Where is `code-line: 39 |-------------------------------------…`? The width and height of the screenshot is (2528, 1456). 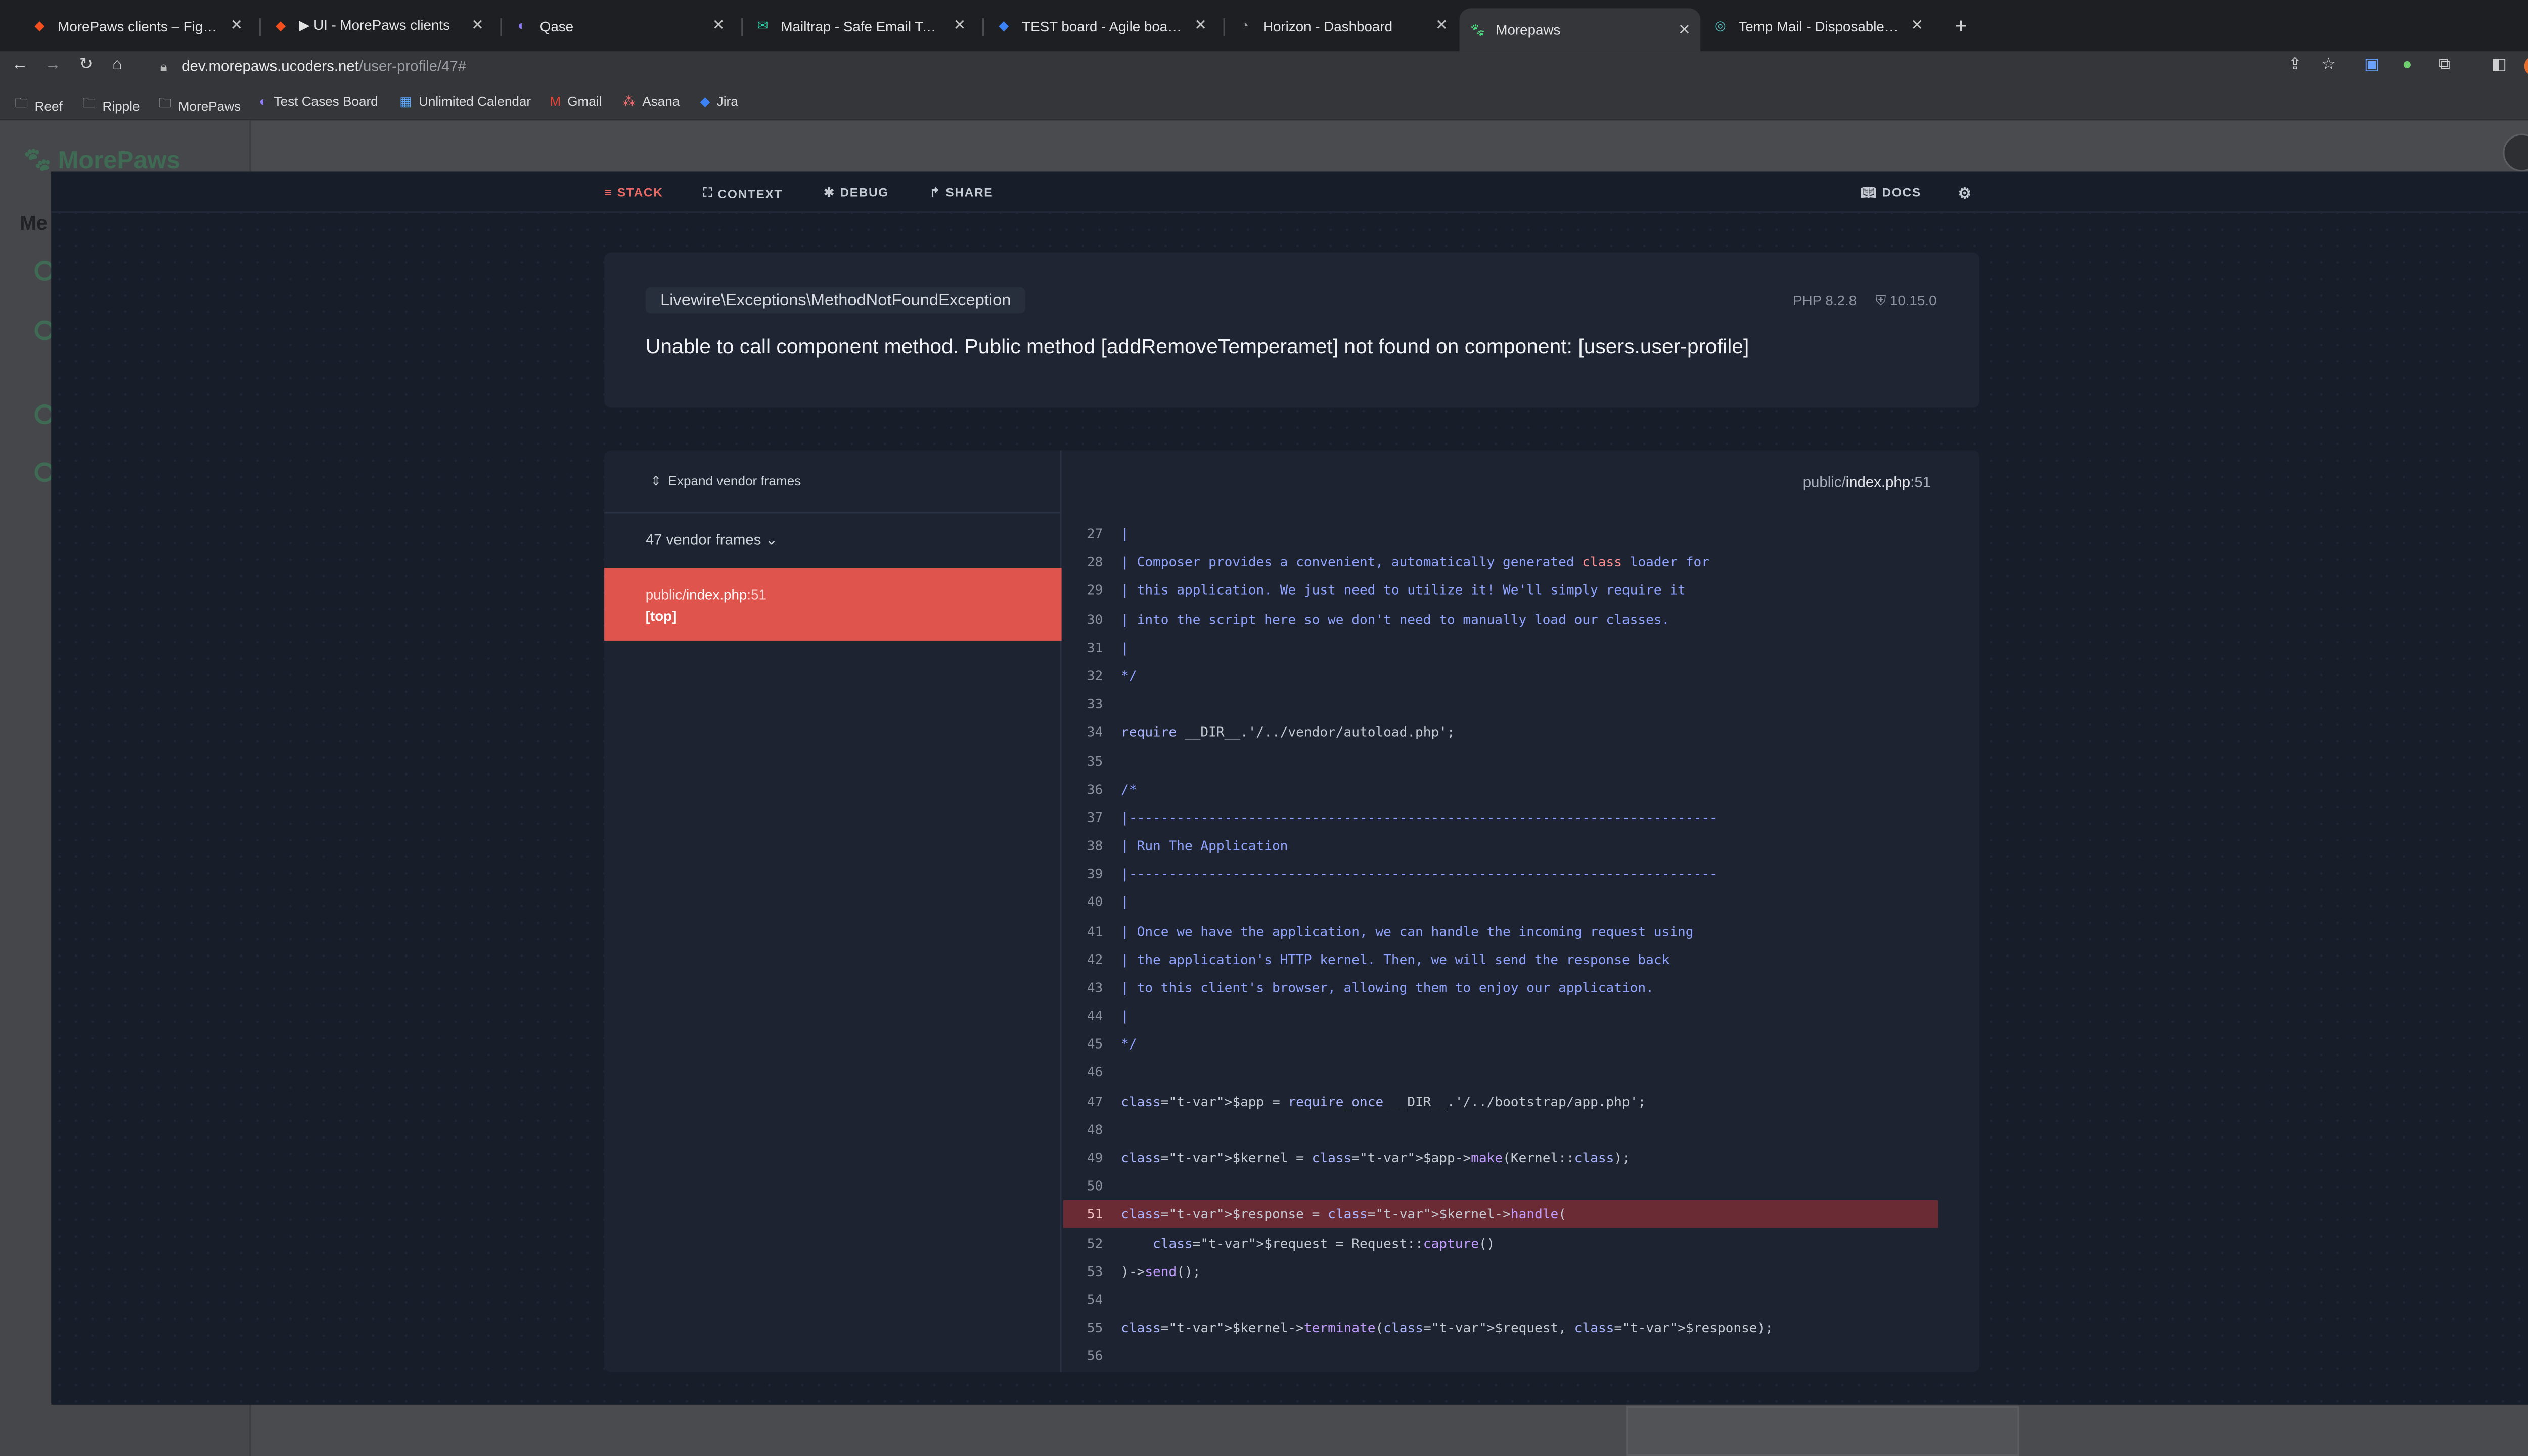
code-line: 39 |-------------------------------------… is located at coordinates (1501, 874).